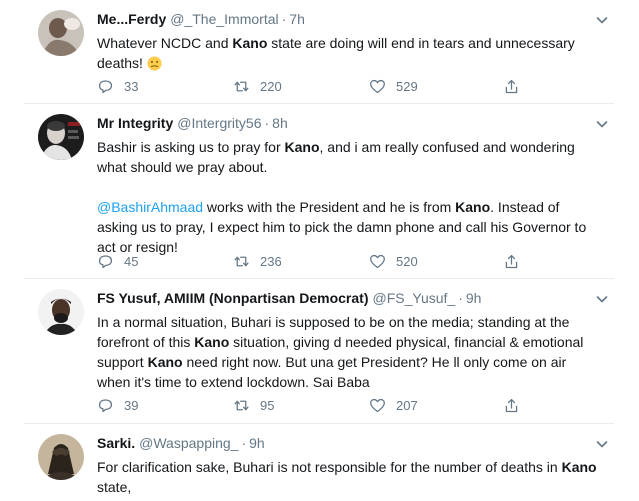  What do you see at coordinates (232, 298) in the screenshot?
I see `display-name: FS Yusuf, AMIIM (Nonpartisan Democrat)` at bounding box center [232, 298].